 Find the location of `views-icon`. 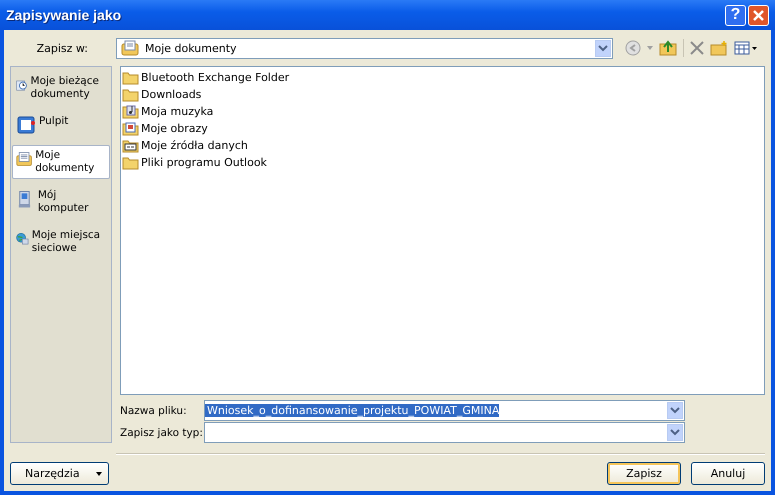

views-icon is located at coordinates (746, 48).